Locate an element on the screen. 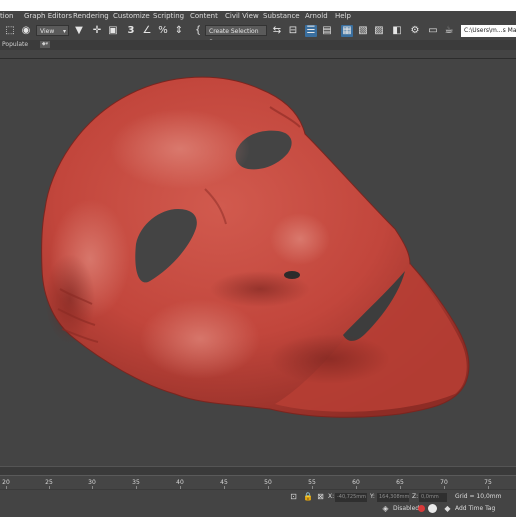  menu-item-content: Content is located at coordinates (204, 16).